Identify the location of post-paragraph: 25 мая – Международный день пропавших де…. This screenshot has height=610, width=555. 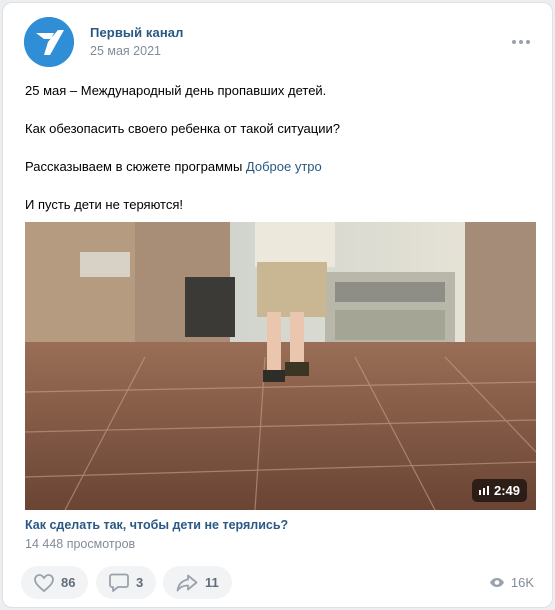
(176, 90).